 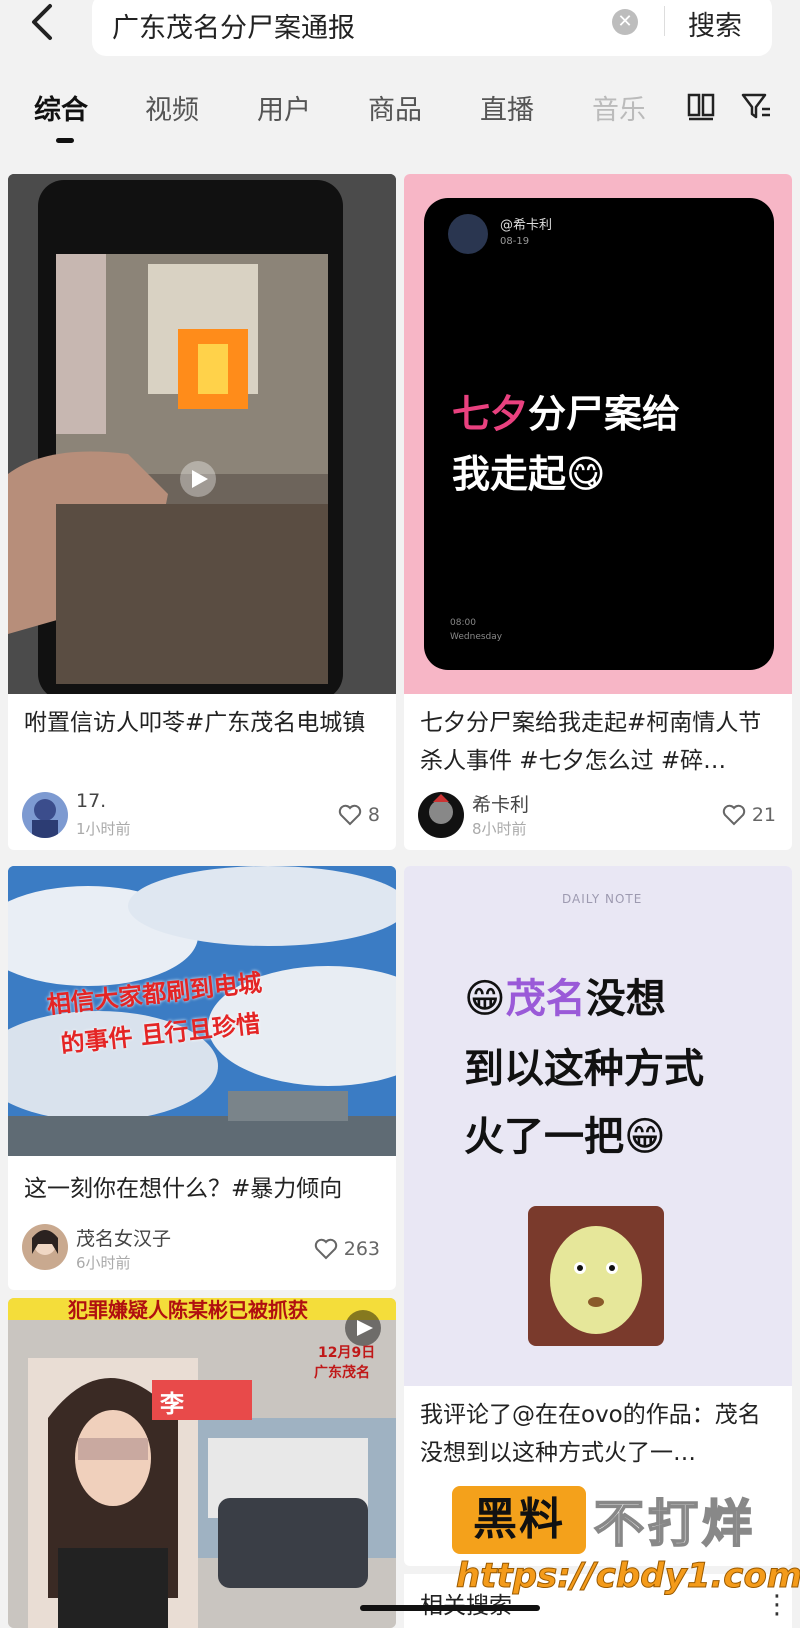 I want to click on search-bar-row: 广东茂名分尸案通报 ✕ 搜索, so click(x=400, y=30).